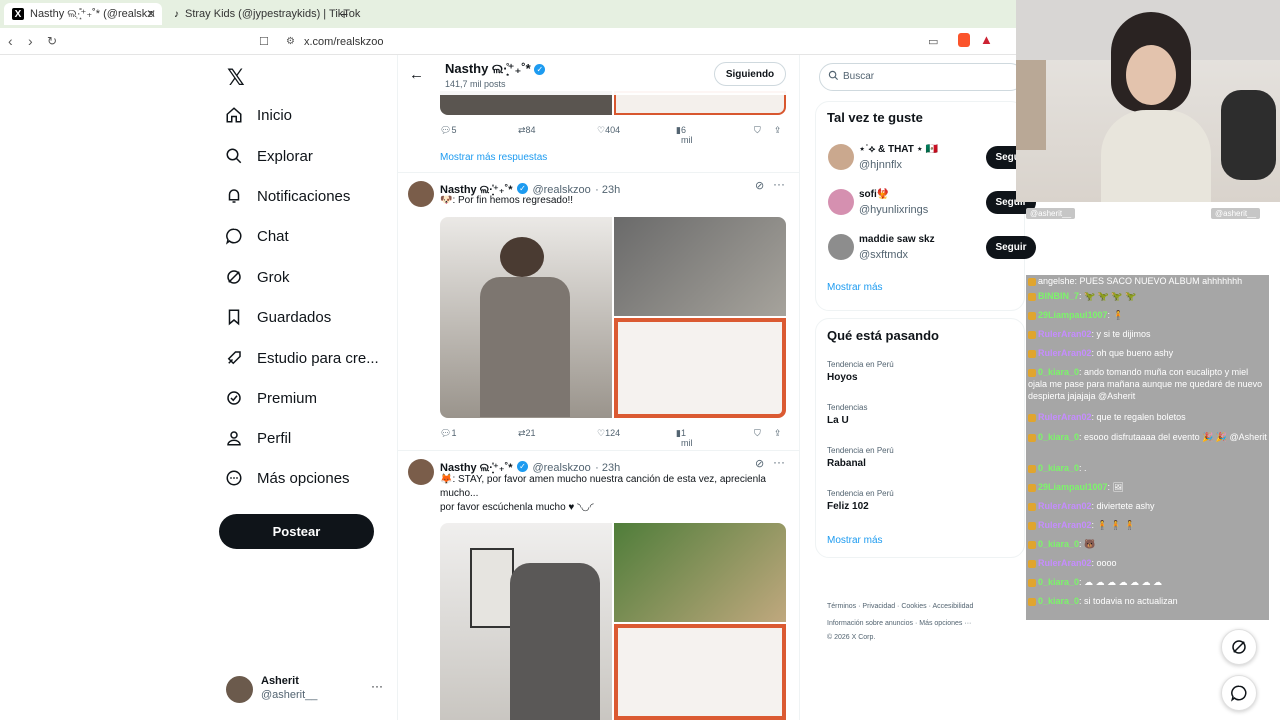  What do you see at coordinates (1011, 247) in the screenshot?
I see `follow-button: Seguir` at bounding box center [1011, 247].